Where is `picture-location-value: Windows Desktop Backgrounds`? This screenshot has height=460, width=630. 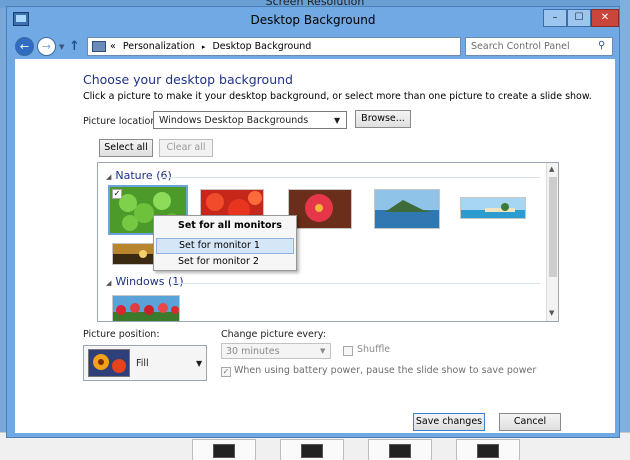
picture-location-value: Windows Desktop Backgrounds is located at coordinates (234, 120).